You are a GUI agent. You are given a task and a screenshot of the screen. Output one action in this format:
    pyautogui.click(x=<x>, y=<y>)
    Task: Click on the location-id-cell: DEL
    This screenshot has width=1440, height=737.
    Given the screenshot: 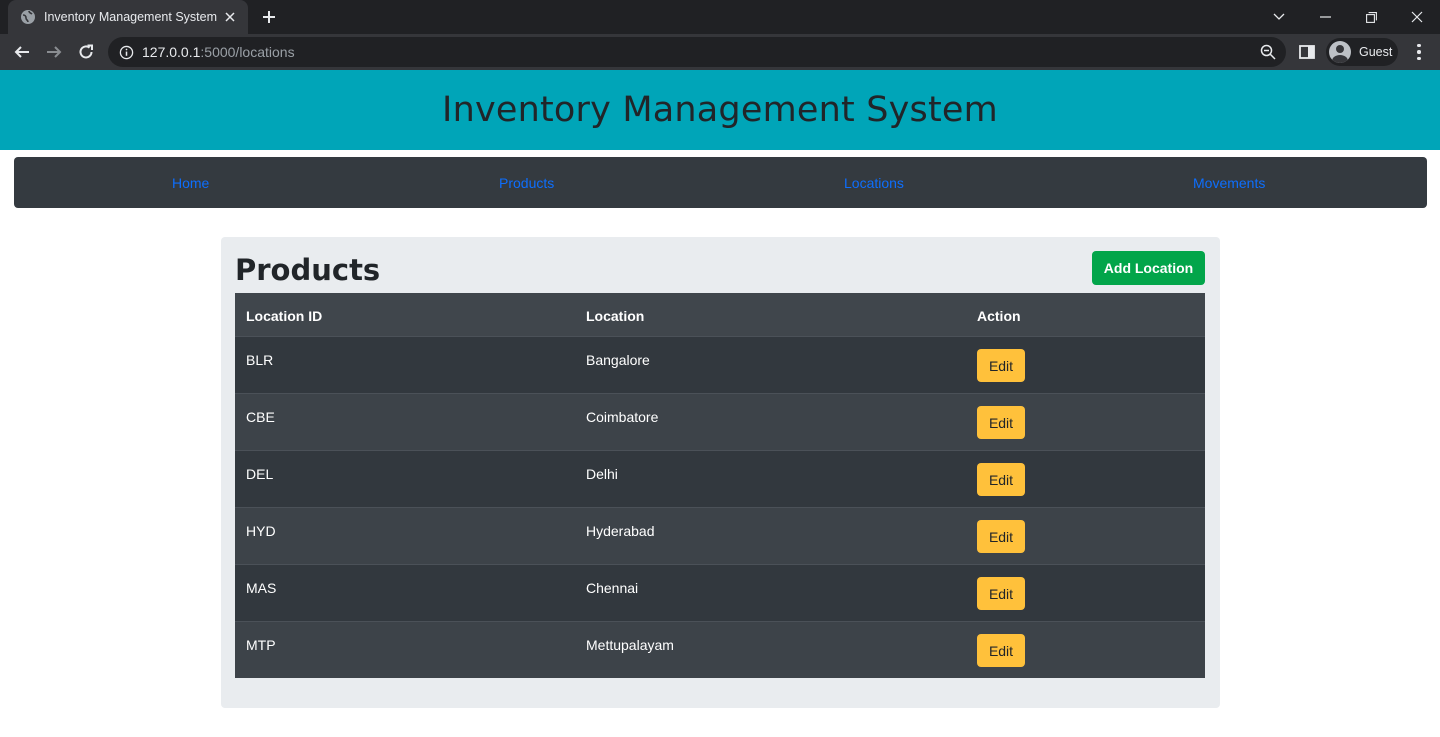 What is the action you would take?
    pyautogui.click(x=260, y=474)
    